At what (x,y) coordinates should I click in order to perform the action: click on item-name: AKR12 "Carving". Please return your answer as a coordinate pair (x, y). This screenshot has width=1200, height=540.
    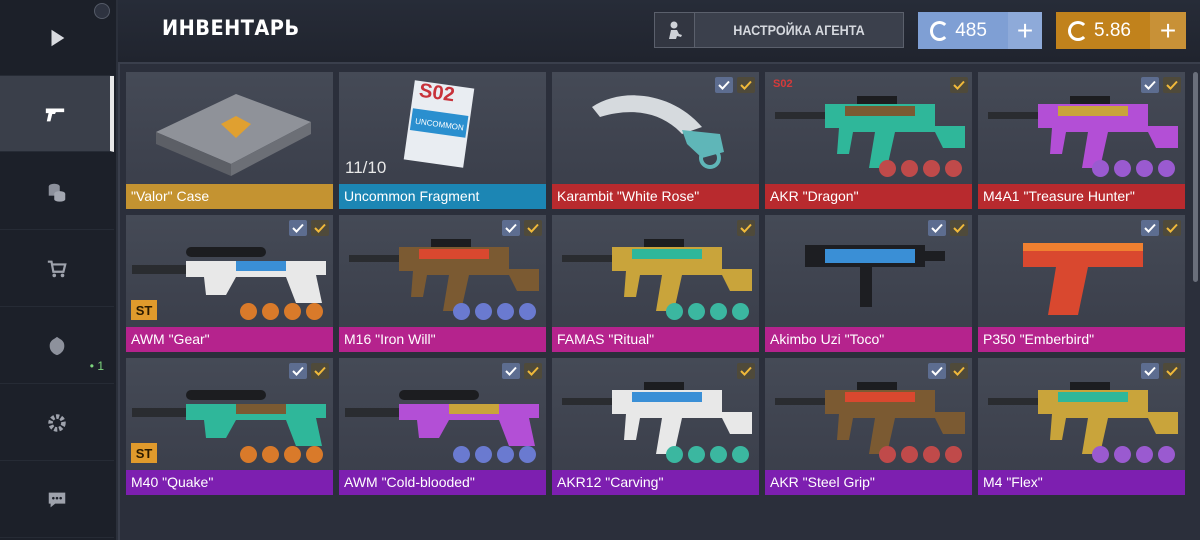
    Looking at the image, I should click on (655, 482).